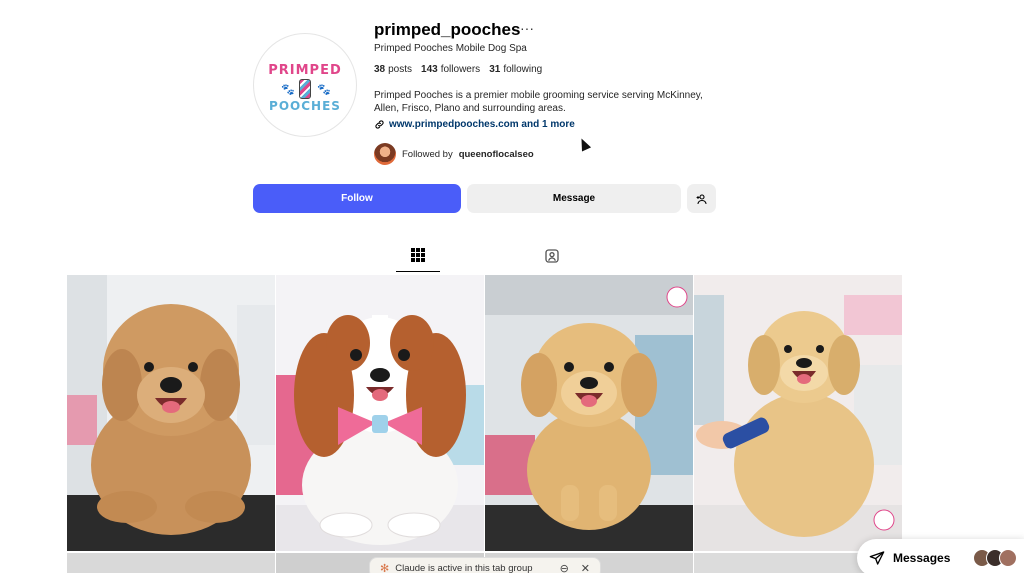 The height and width of the screenshot is (573, 1024). What do you see at coordinates (922, 558) in the screenshot?
I see `messages-label: Messages` at bounding box center [922, 558].